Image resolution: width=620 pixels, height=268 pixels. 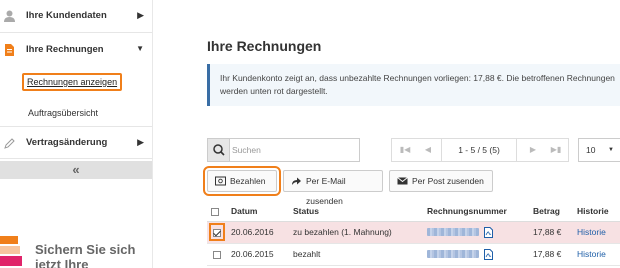 What do you see at coordinates (296, 181) in the screenshot?
I see `share-icon` at bounding box center [296, 181].